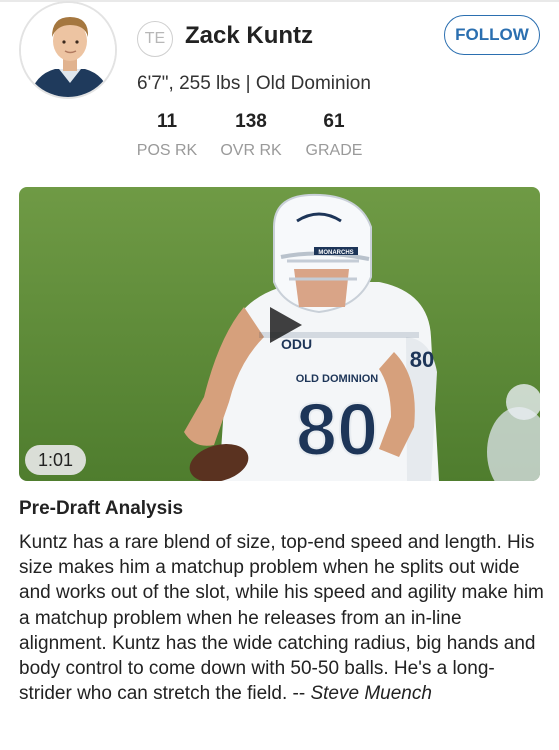  Describe the element at coordinates (167, 121) in the screenshot. I see `stat-value: 11` at that location.